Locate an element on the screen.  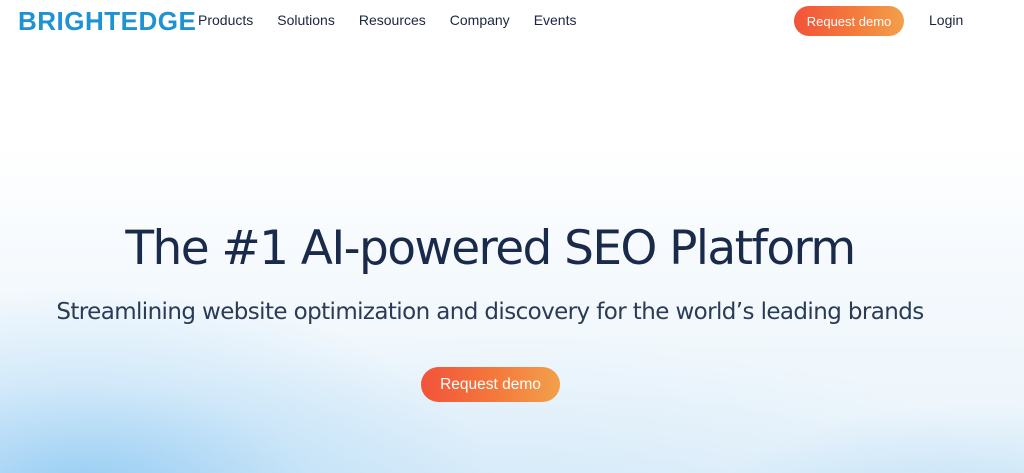
nav-item-solutions: Solutions is located at coordinates (306, 20).